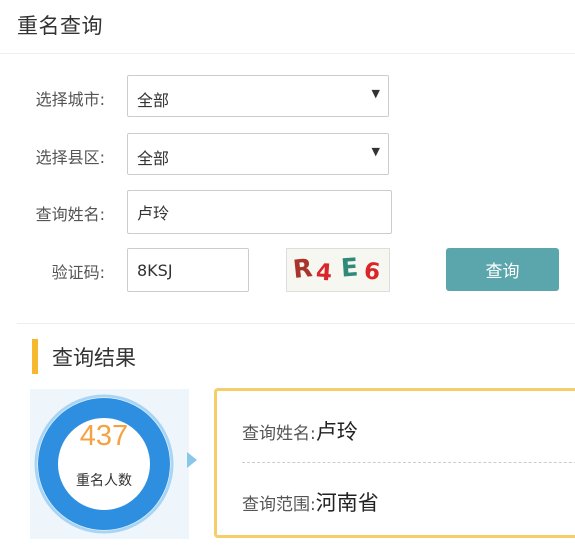 The height and width of the screenshot is (554, 575). What do you see at coordinates (259, 212) in the screenshot?
I see `name-input` at bounding box center [259, 212].